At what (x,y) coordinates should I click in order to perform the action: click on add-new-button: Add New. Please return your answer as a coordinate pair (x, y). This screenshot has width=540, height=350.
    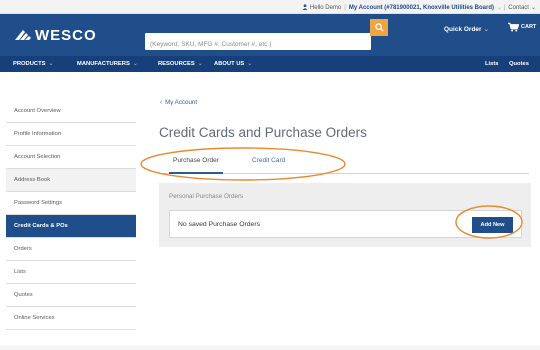
    Looking at the image, I should click on (492, 225).